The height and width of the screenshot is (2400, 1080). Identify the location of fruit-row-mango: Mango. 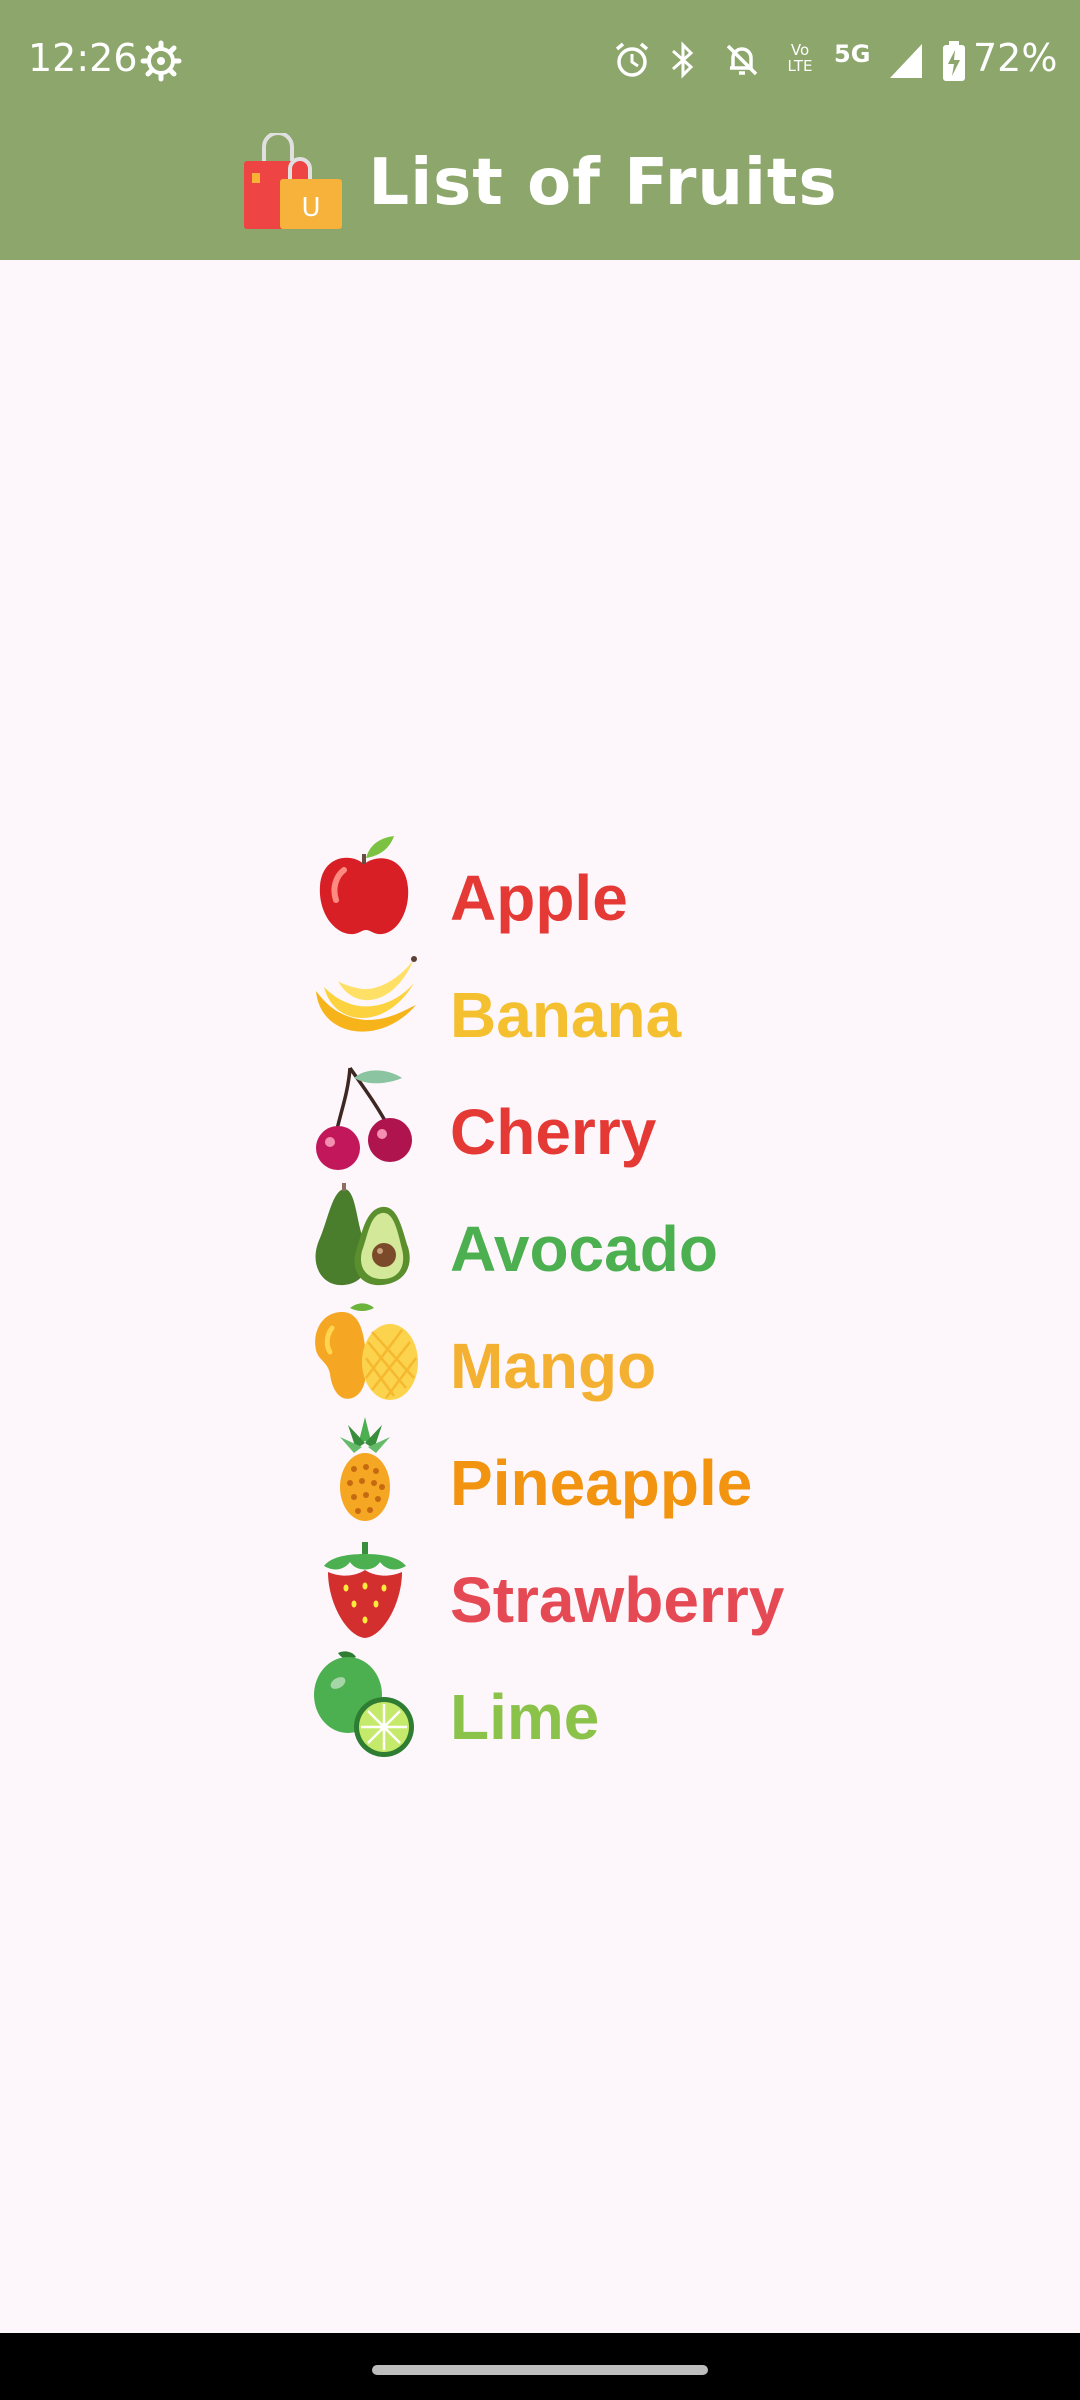
(547, 1352).